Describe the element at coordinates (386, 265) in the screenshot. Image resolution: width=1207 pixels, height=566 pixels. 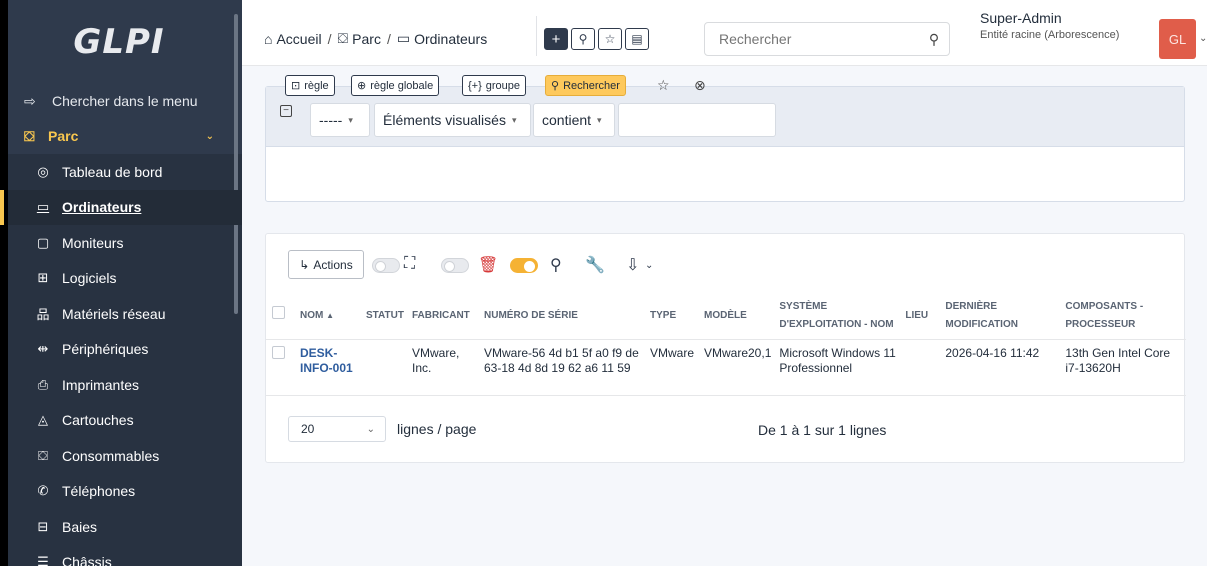
I see `map-toggle` at that location.